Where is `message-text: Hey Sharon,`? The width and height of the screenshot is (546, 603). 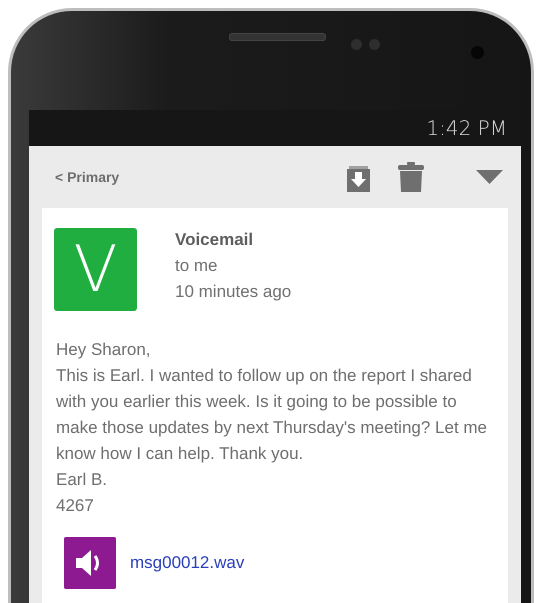 message-text: Hey Sharon, is located at coordinates (104, 350).